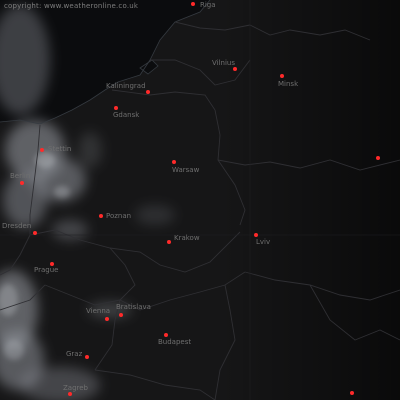 This screenshot has width=400, height=400. What do you see at coordinates (76, 388) in the screenshot?
I see `city-label-zagreb: Zagreb` at bounding box center [76, 388].